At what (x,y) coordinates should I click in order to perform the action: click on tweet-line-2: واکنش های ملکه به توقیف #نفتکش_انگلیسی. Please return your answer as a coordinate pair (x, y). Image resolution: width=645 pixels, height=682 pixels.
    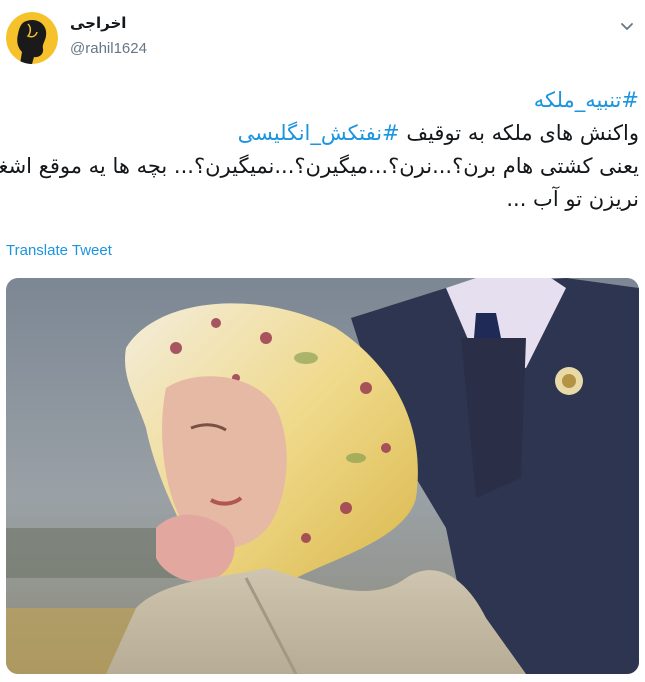
    Looking at the image, I should click on (323, 133).